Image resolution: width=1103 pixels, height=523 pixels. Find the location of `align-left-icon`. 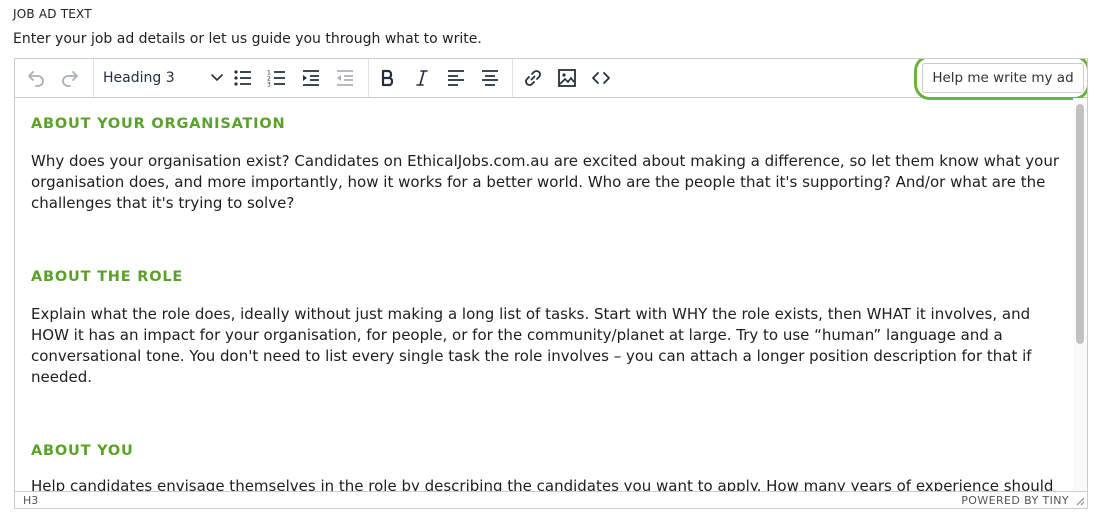

align-left-icon is located at coordinates (456, 78).